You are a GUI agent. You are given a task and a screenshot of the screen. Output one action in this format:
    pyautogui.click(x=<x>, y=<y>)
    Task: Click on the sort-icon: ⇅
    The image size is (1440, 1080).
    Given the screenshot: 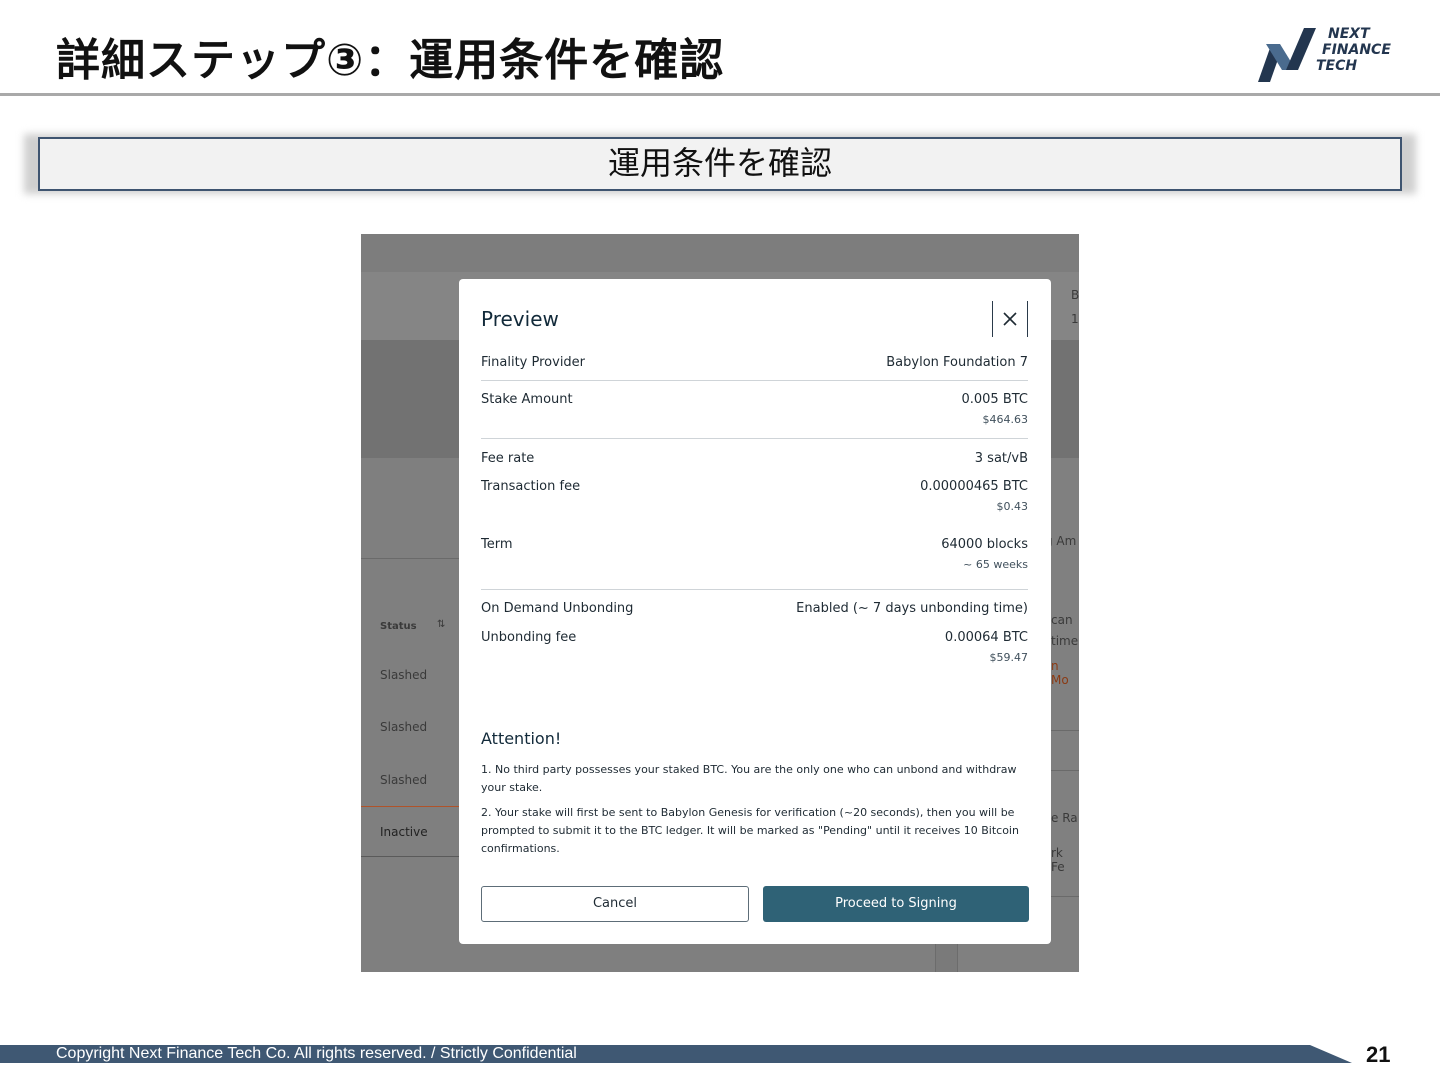 What is the action you would take?
    pyautogui.click(x=441, y=624)
    